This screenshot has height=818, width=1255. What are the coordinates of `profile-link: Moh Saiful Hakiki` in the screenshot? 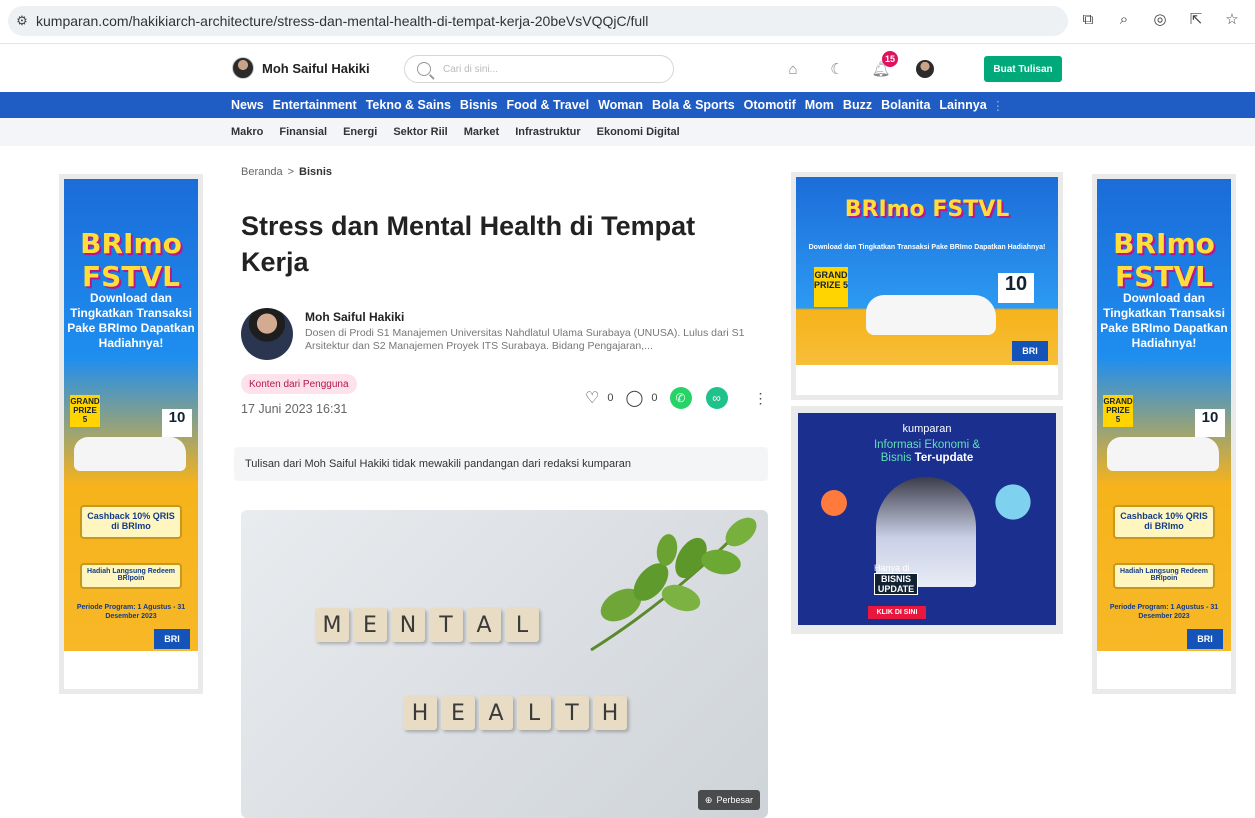 It's located at (301, 68).